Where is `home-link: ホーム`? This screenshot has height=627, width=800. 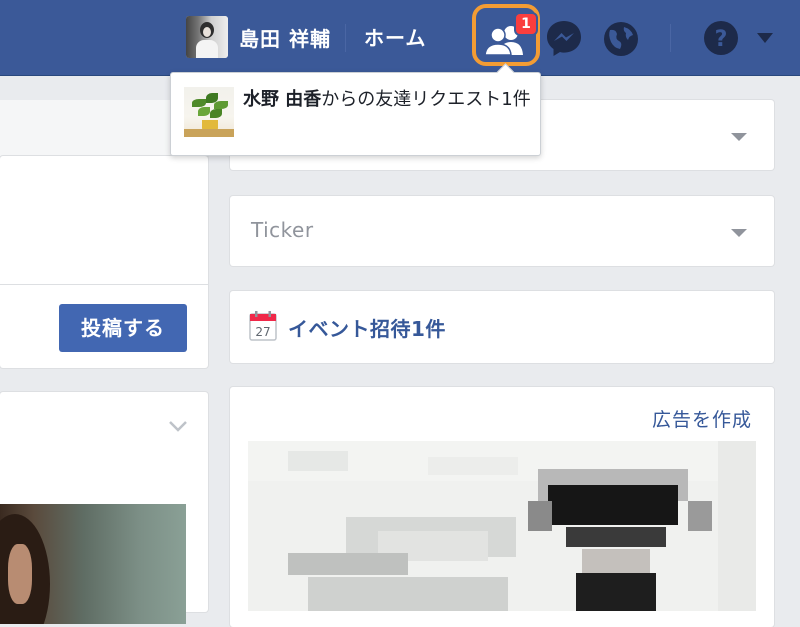 home-link: ホーム is located at coordinates (395, 36).